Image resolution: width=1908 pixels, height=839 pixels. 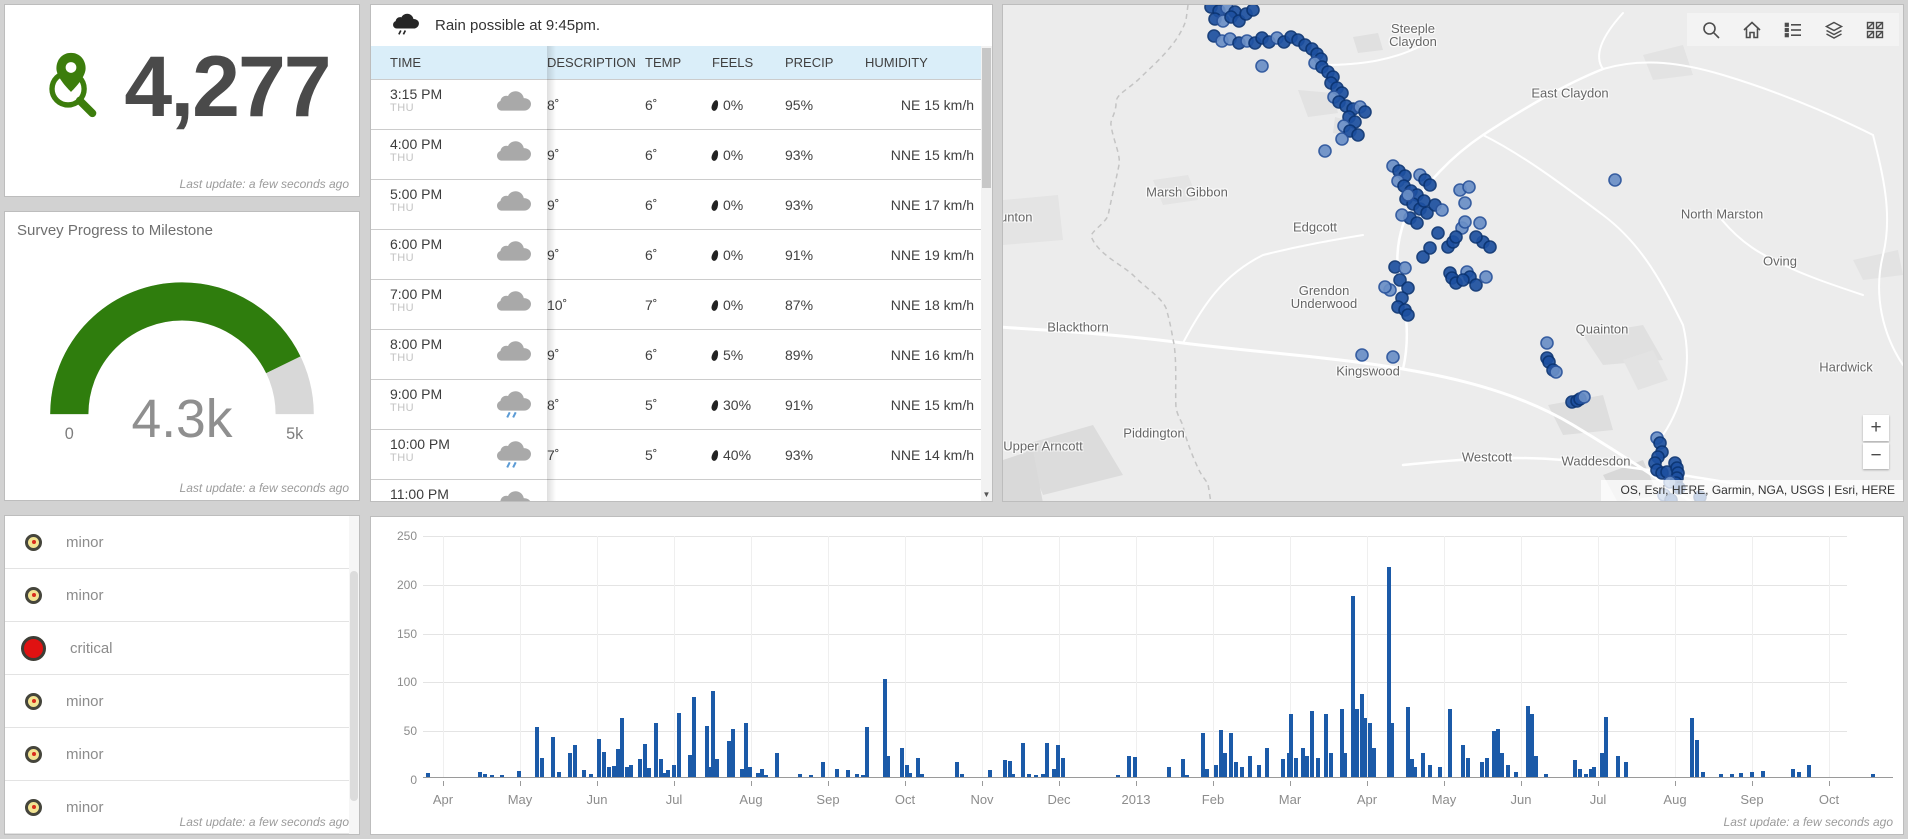 What do you see at coordinates (71, 87) in the screenshot?
I see `location-search-icon` at bounding box center [71, 87].